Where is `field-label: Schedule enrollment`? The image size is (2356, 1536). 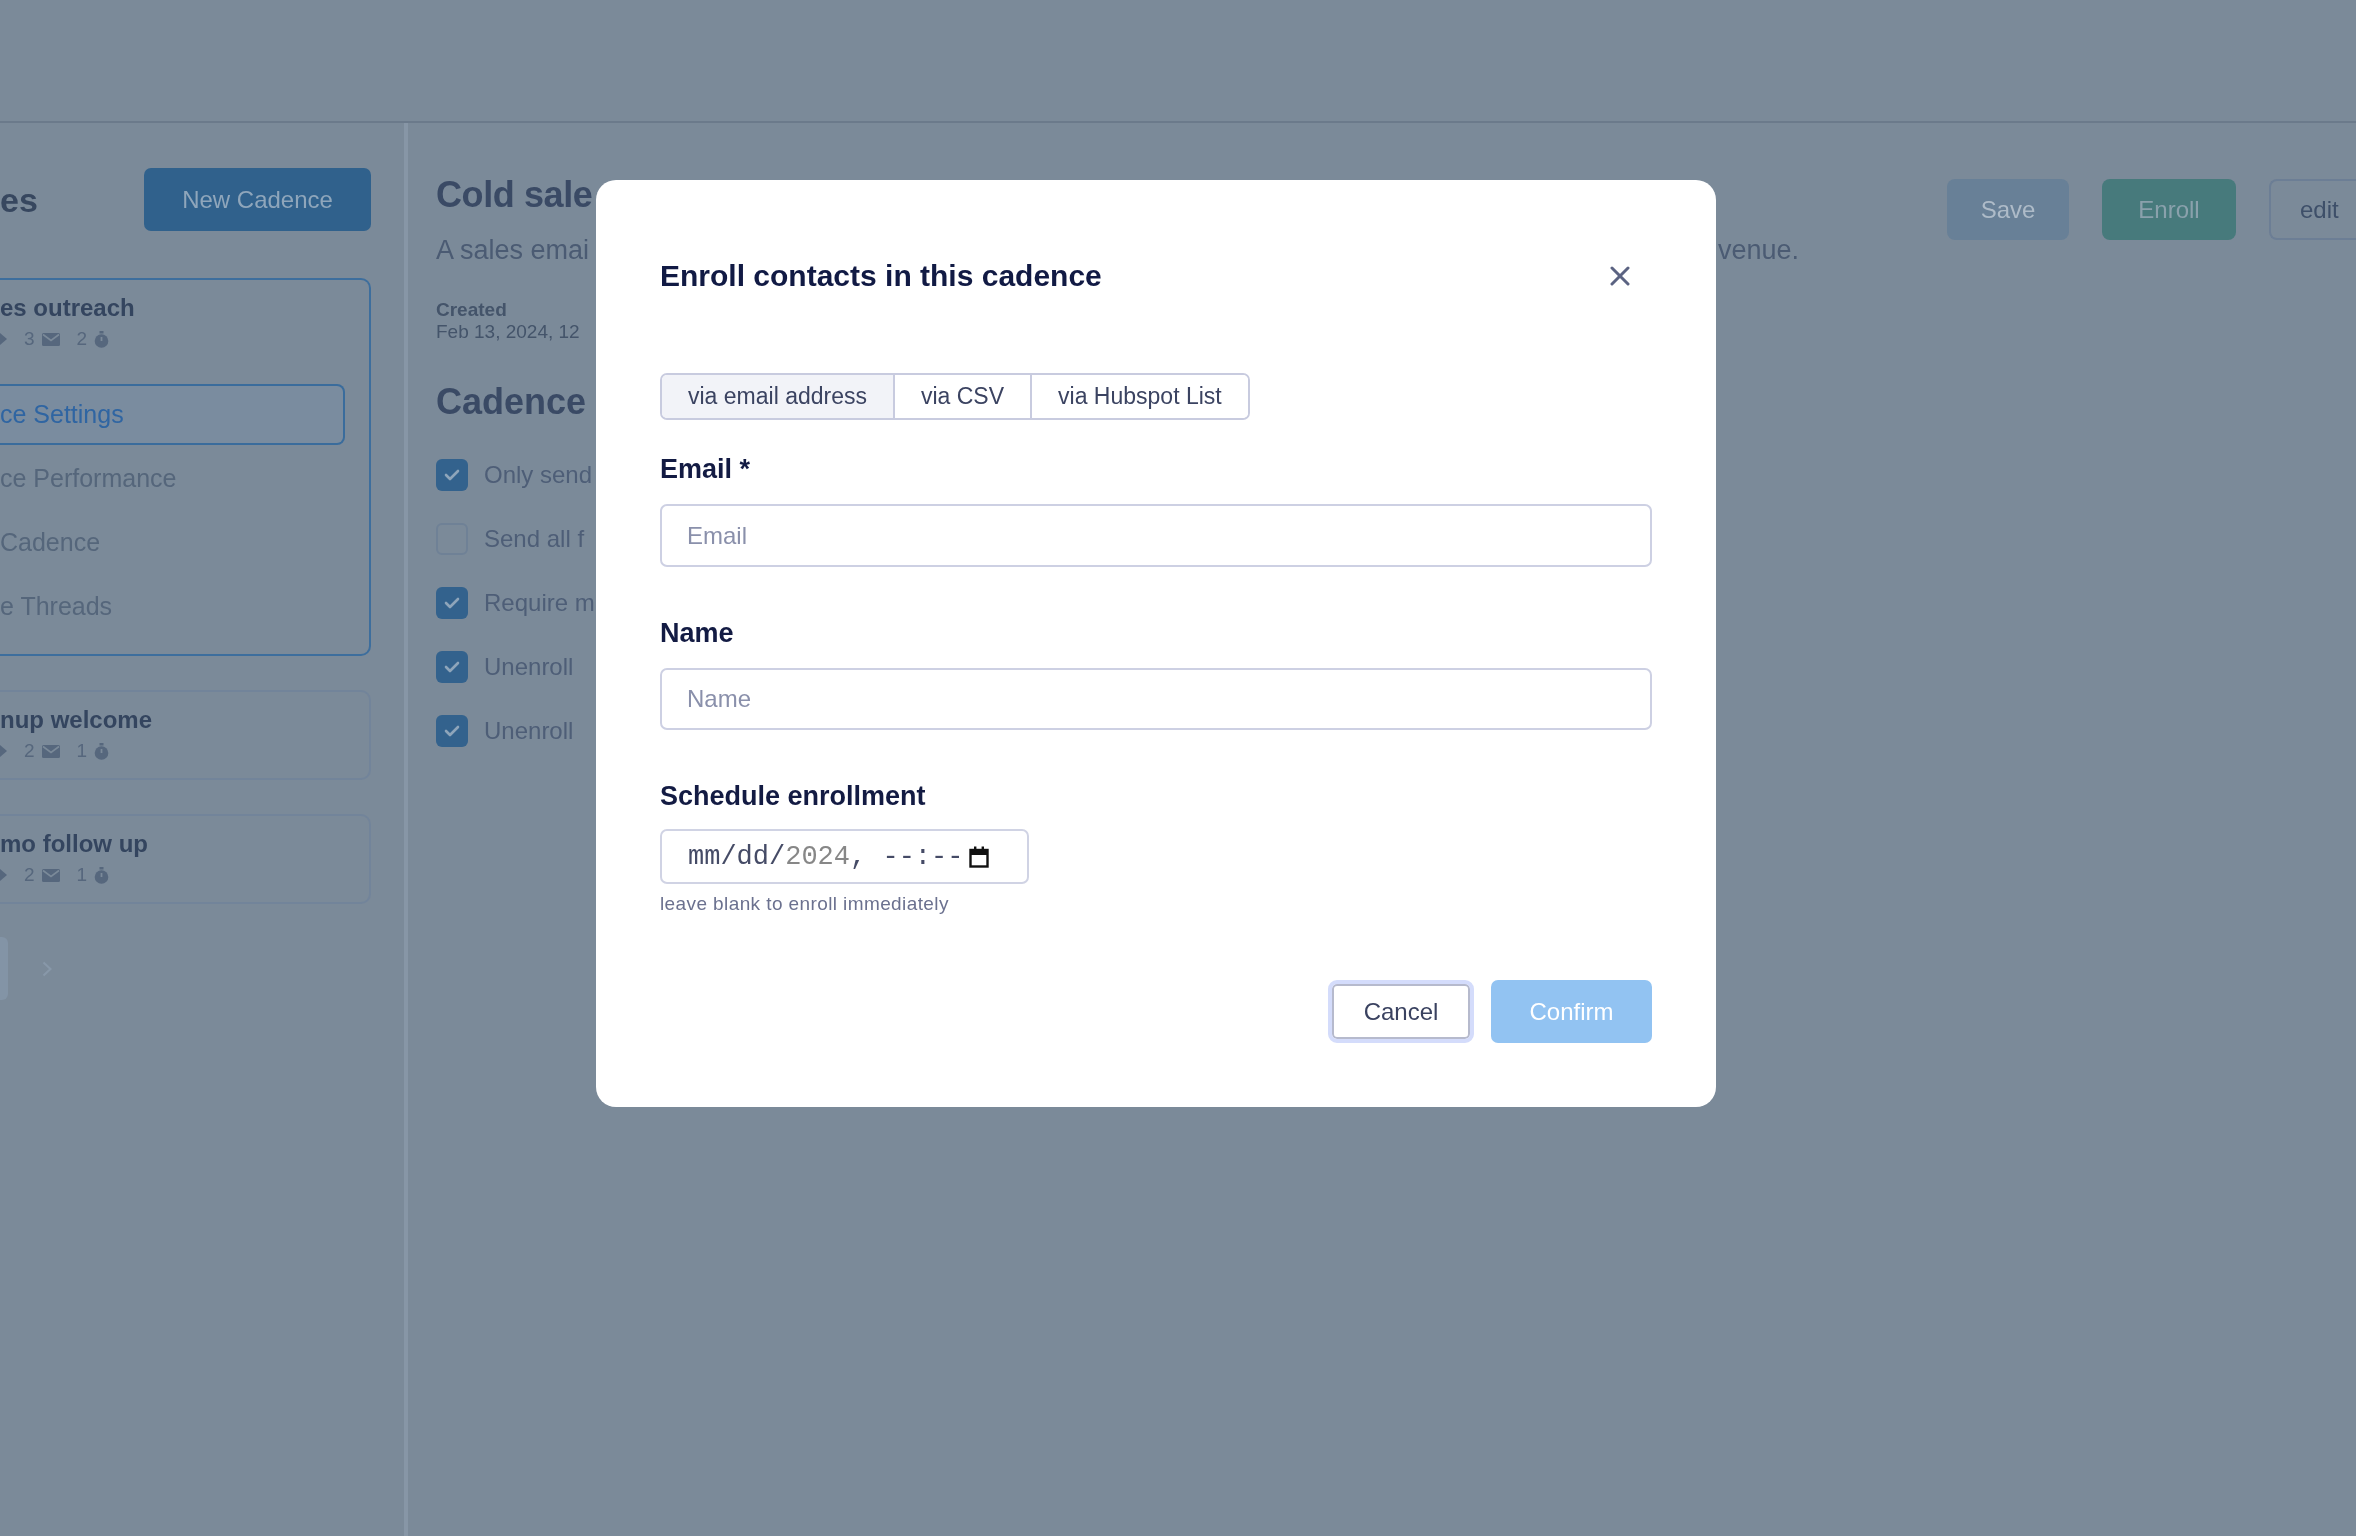
field-label: Schedule enrollment is located at coordinates (793, 797).